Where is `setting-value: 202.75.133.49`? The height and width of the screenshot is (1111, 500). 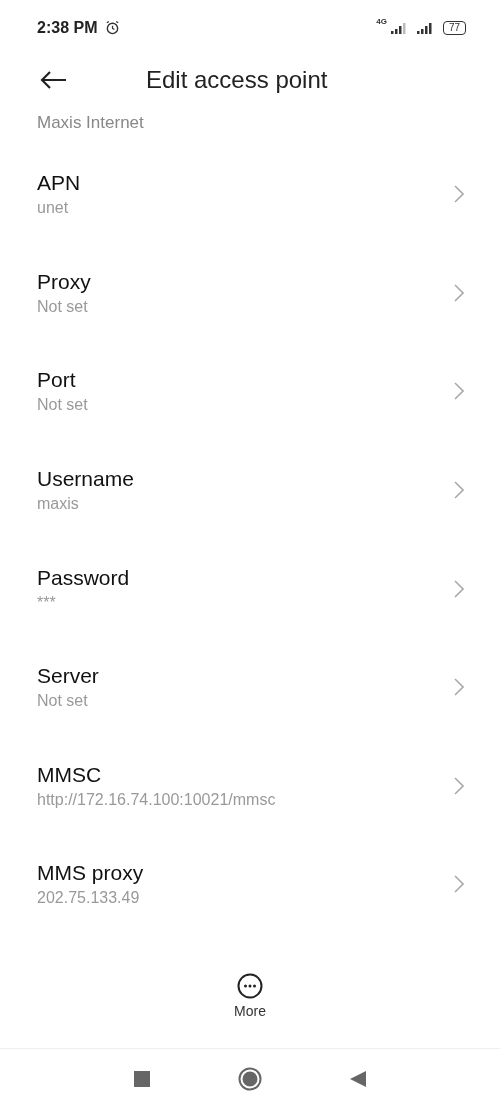
setting-value: 202.75.133.49 is located at coordinates (89, 898).